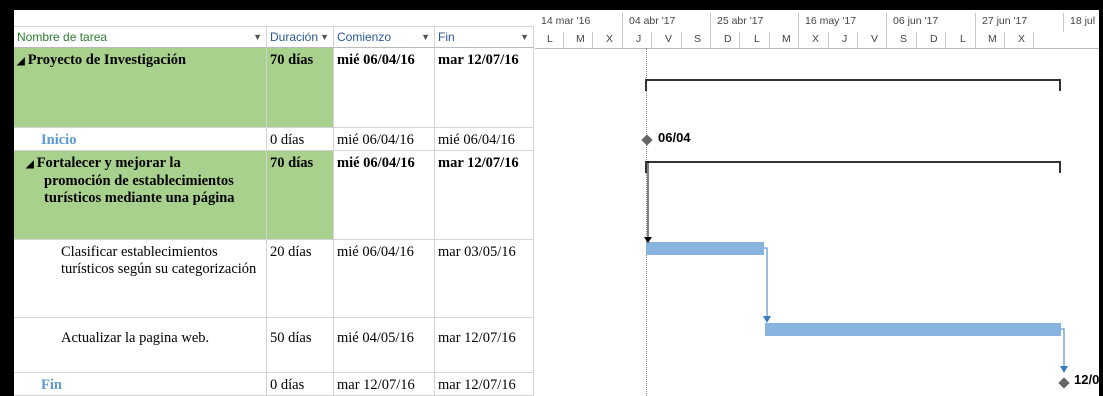 This screenshot has height=396, width=1103. I want to click on column-header-end: Fin ▼, so click(484, 37).